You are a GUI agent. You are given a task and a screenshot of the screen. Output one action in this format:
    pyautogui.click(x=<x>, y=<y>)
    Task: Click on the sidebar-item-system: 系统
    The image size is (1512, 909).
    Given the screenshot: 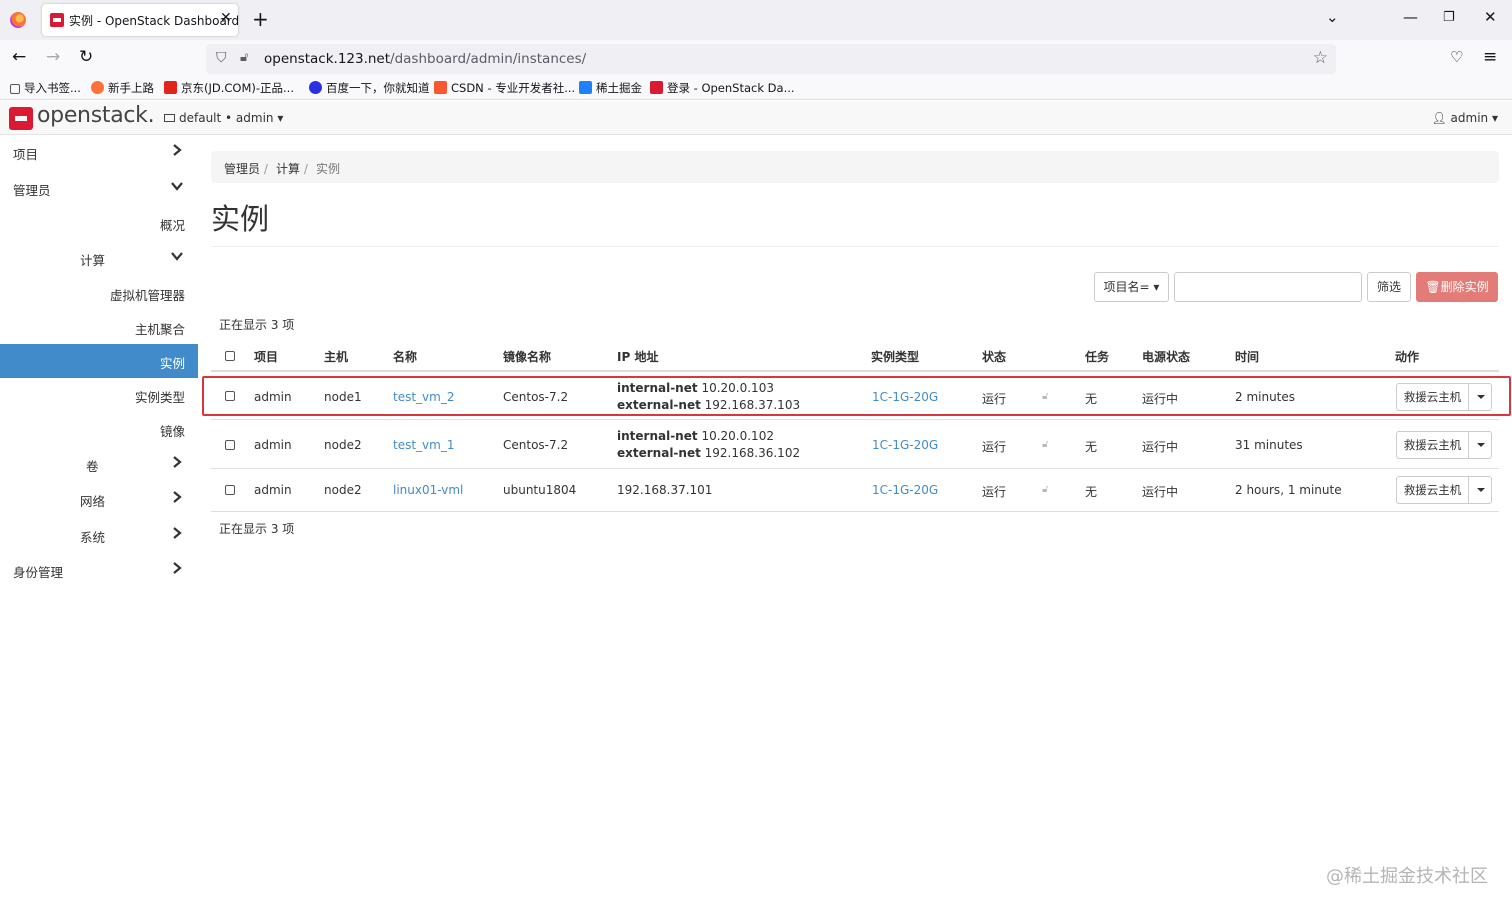 What is the action you would take?
    pyautogui.click(x=99, y=535)
    